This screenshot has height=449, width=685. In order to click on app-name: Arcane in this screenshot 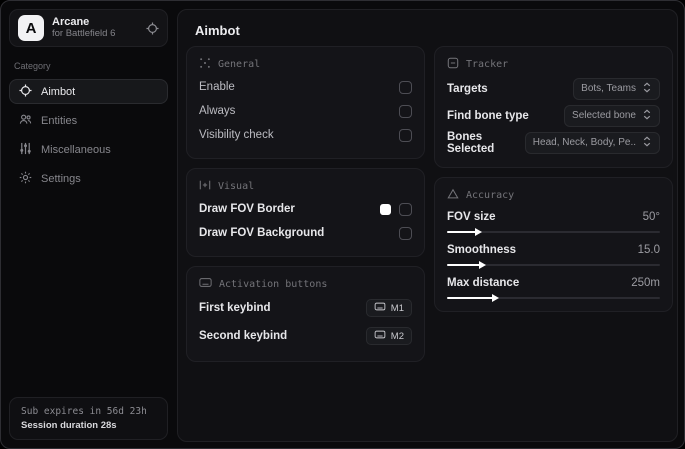, I will do `click(71, 22)`.